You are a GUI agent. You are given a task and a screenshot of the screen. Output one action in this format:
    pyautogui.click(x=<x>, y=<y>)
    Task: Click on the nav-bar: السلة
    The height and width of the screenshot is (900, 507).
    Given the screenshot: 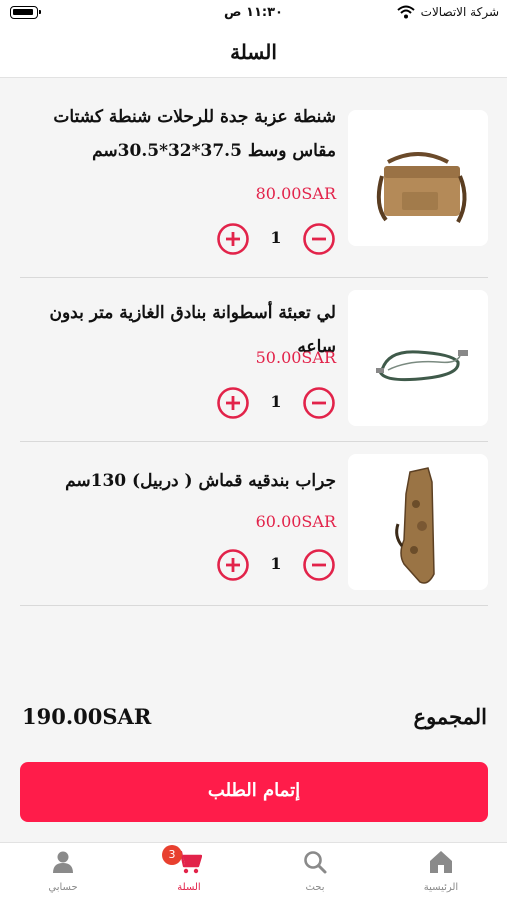 What is the action you would take?
    pyautogui.click(x=253, y=54)
    